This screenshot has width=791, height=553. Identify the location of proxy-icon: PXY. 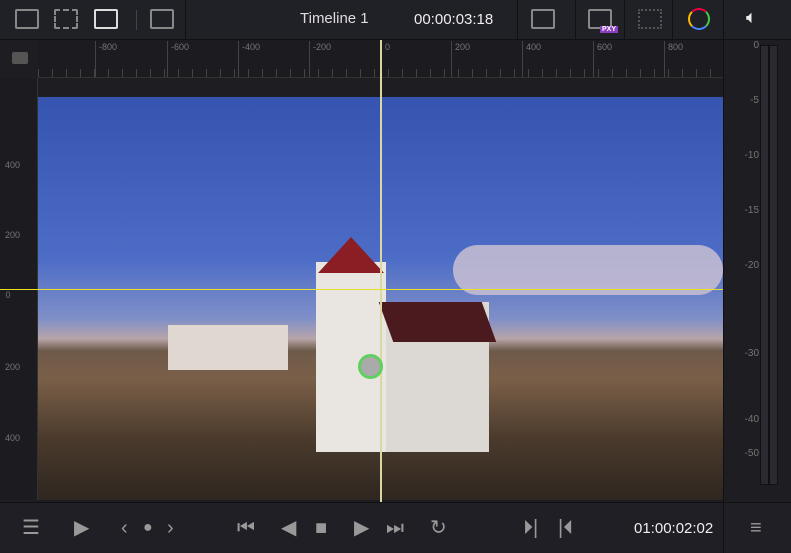
(603, 21).